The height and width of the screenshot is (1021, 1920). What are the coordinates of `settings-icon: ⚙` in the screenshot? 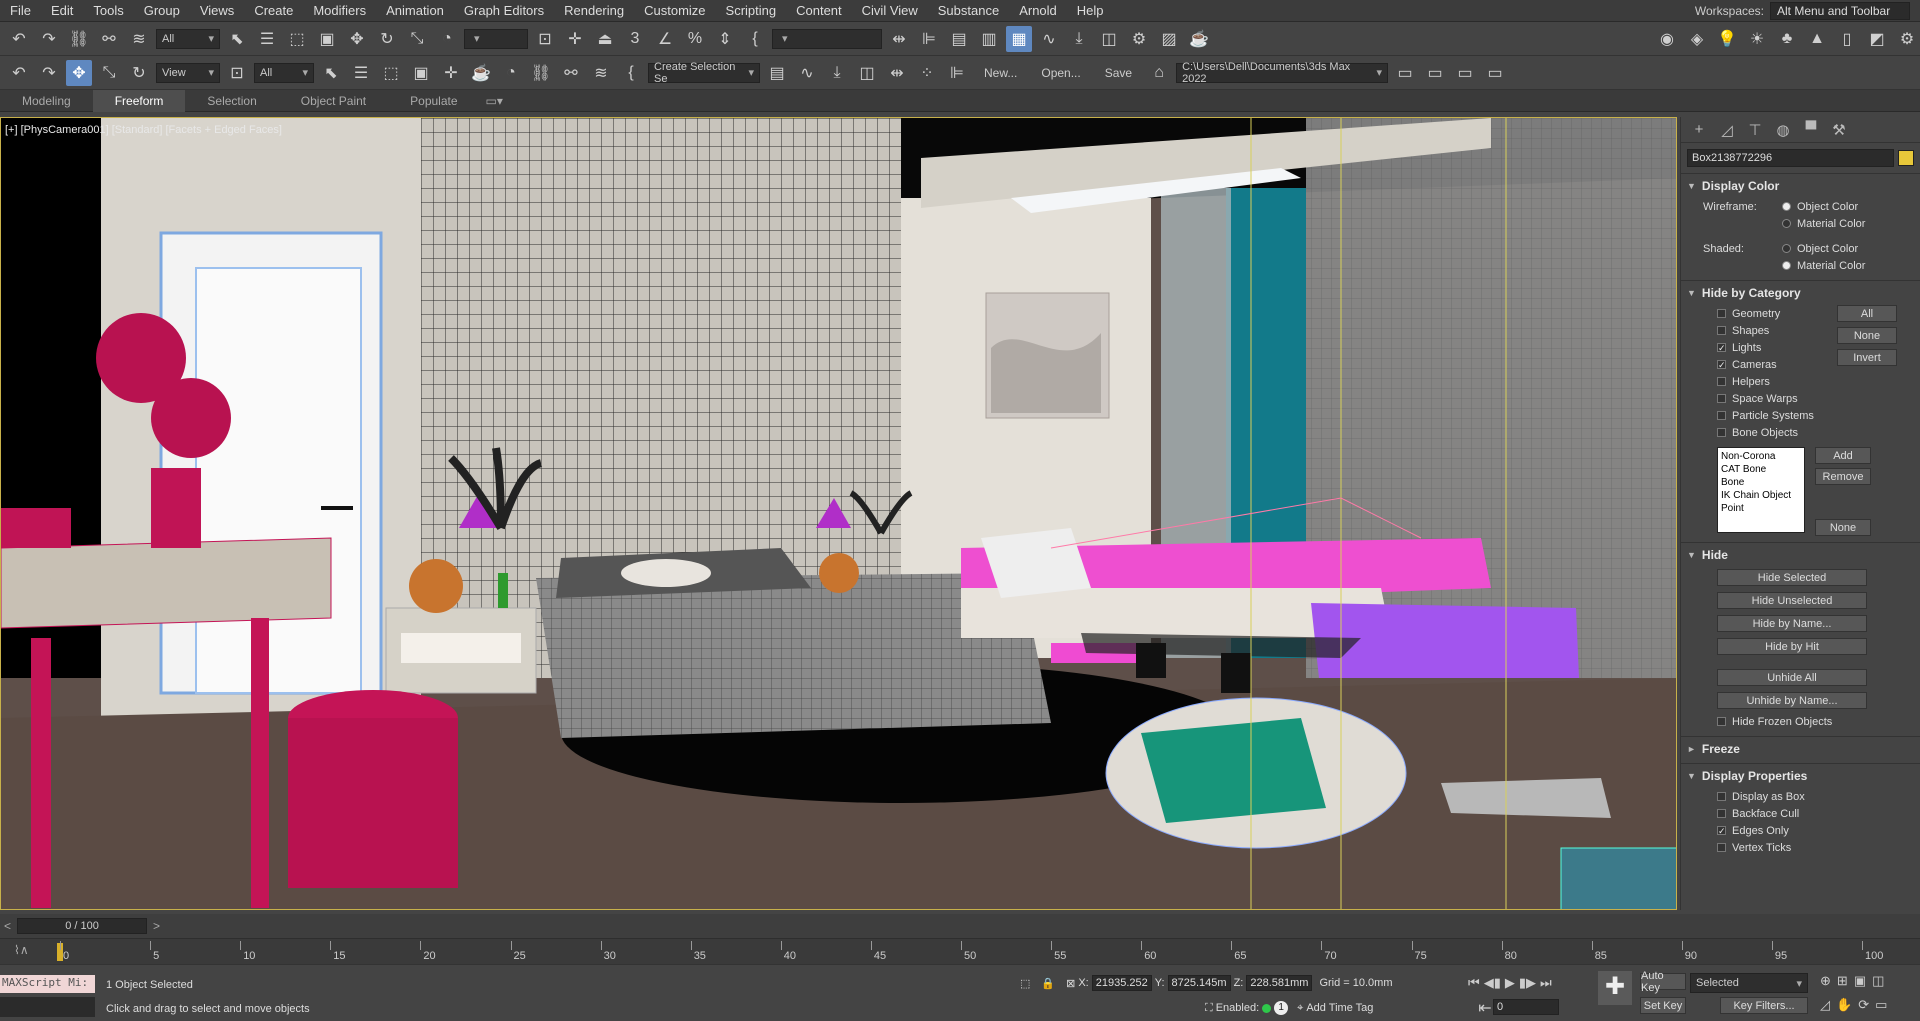 It's located at (1907, 39).